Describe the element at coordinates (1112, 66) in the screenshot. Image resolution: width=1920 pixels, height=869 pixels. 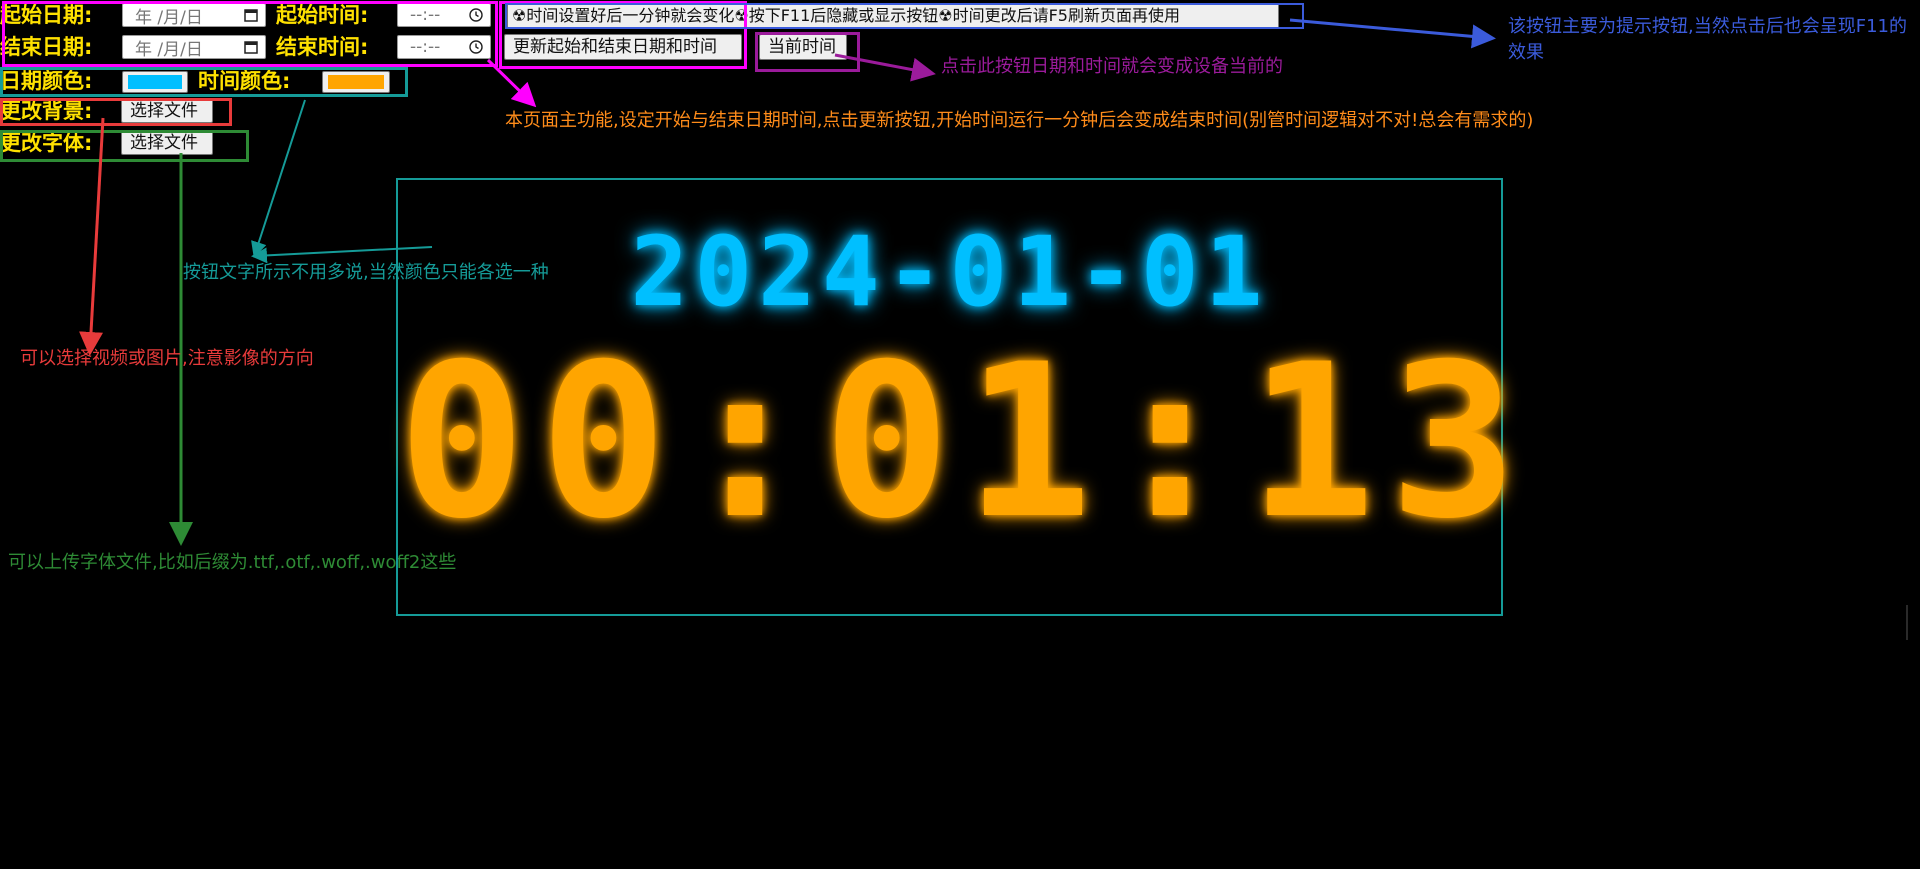
I see `current-time-note: 点击此按钮日期和时间就会变成设备当前的` at that location.